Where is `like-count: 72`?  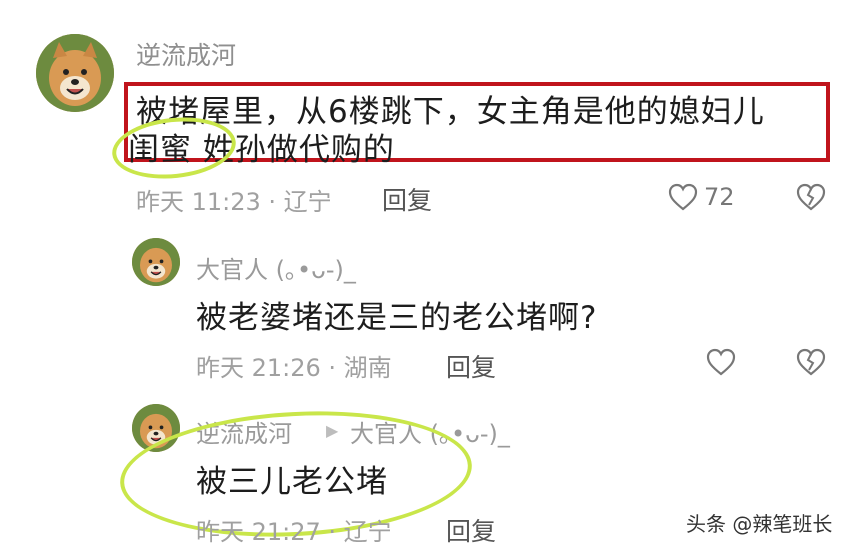
like-count: 72 is located at coordinates (719, 197).